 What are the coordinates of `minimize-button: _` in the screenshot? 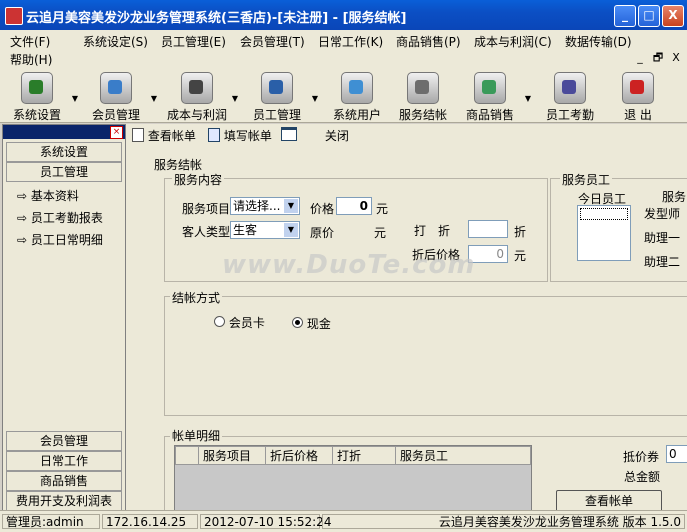 It's located at (625, 16).